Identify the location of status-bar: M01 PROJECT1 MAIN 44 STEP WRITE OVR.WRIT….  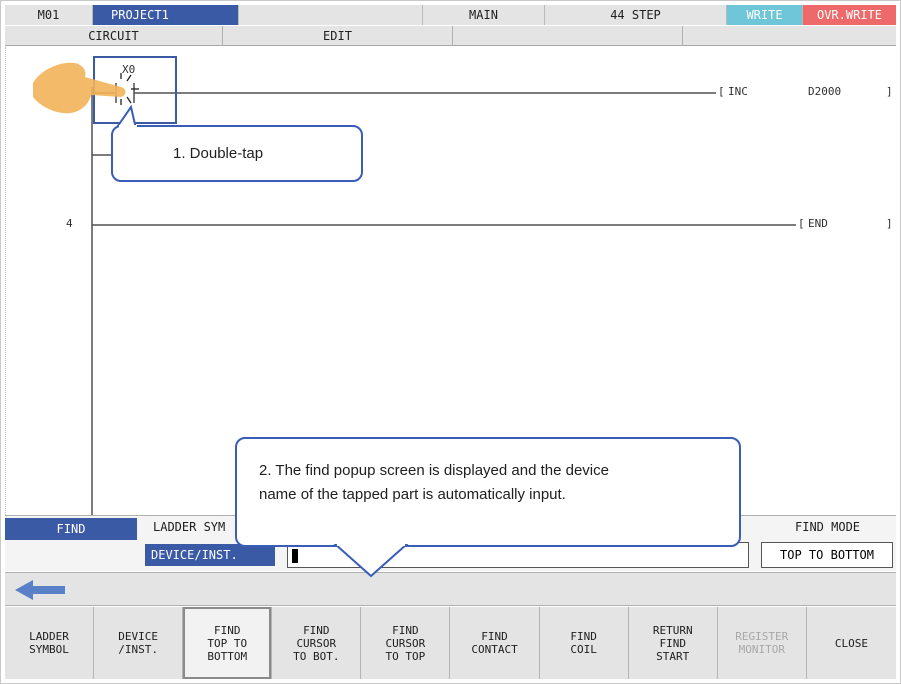
(450, 15).